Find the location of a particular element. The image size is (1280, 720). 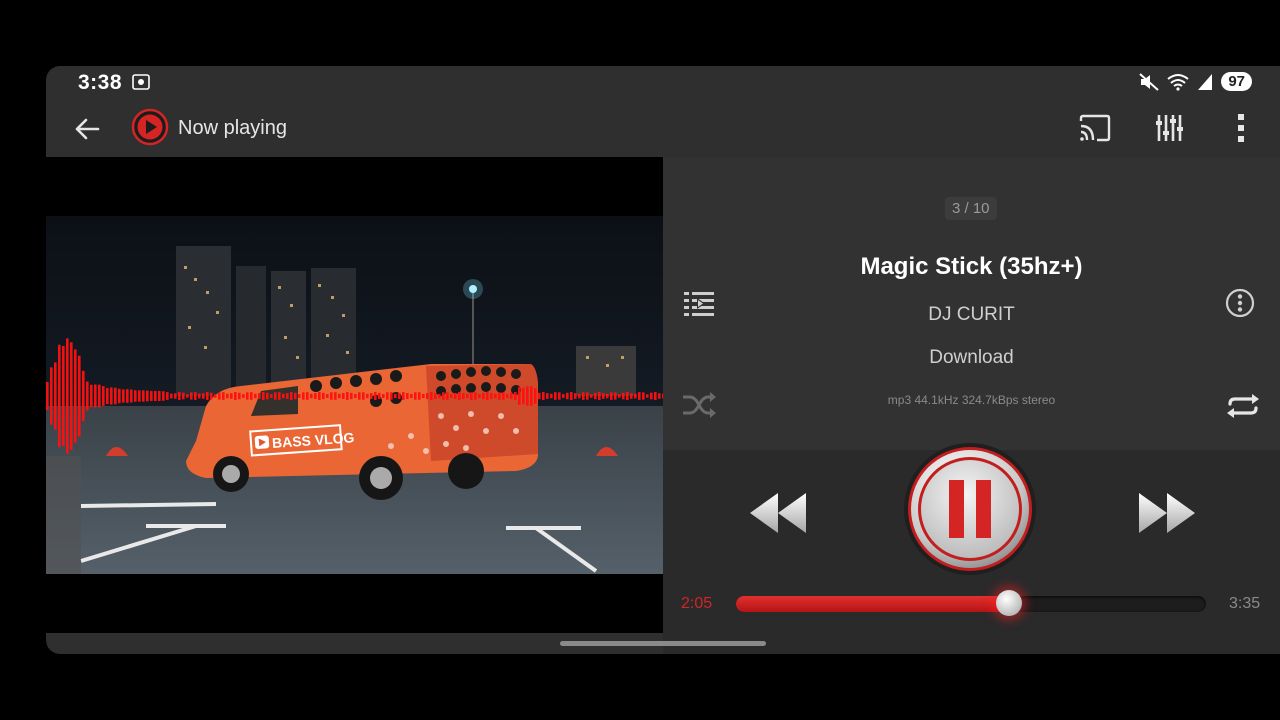

track-info-icon is located at coordinates (1240, 303).